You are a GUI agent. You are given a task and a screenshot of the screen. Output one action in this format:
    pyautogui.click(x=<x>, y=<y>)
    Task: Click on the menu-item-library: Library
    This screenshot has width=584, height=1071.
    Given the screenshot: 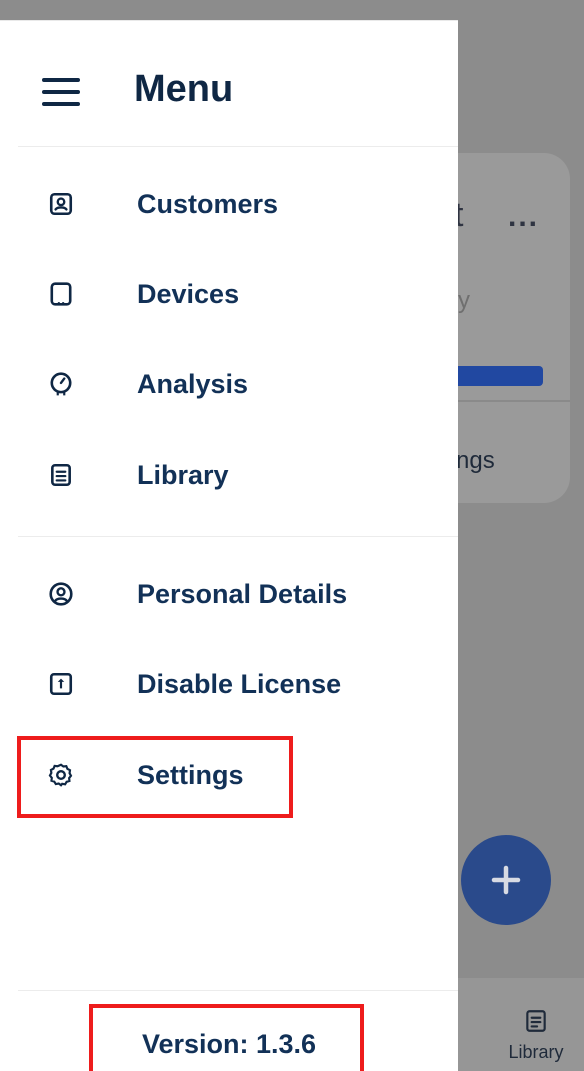 What is the action you would take?
    pyautogui.click(x=229, y=478)
    